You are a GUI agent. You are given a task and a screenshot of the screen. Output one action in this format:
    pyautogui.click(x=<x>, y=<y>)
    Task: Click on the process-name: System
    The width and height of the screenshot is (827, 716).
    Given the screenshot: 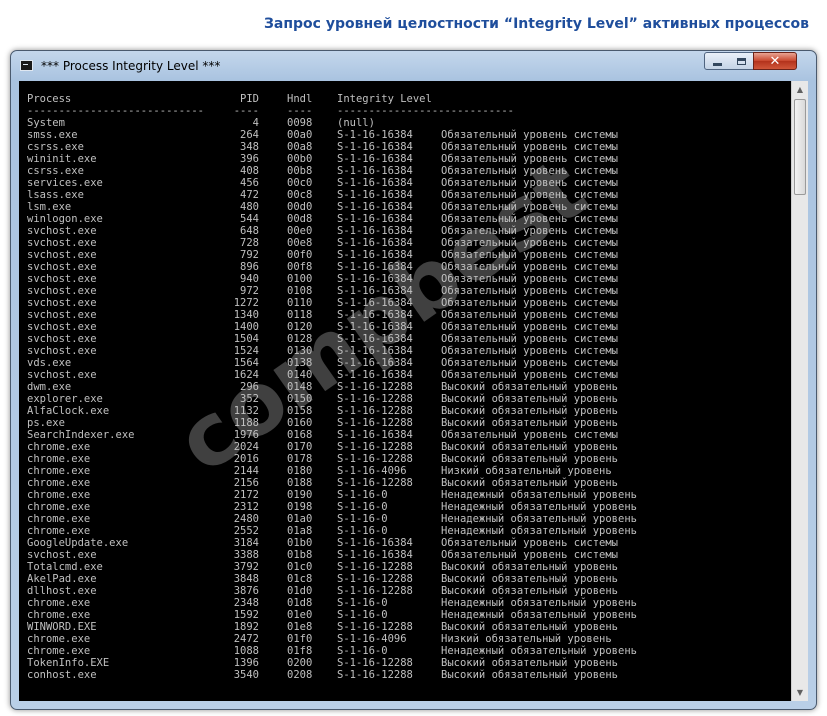 What is the action you would take?
    pyautogui.click(x=46, y=123)
    